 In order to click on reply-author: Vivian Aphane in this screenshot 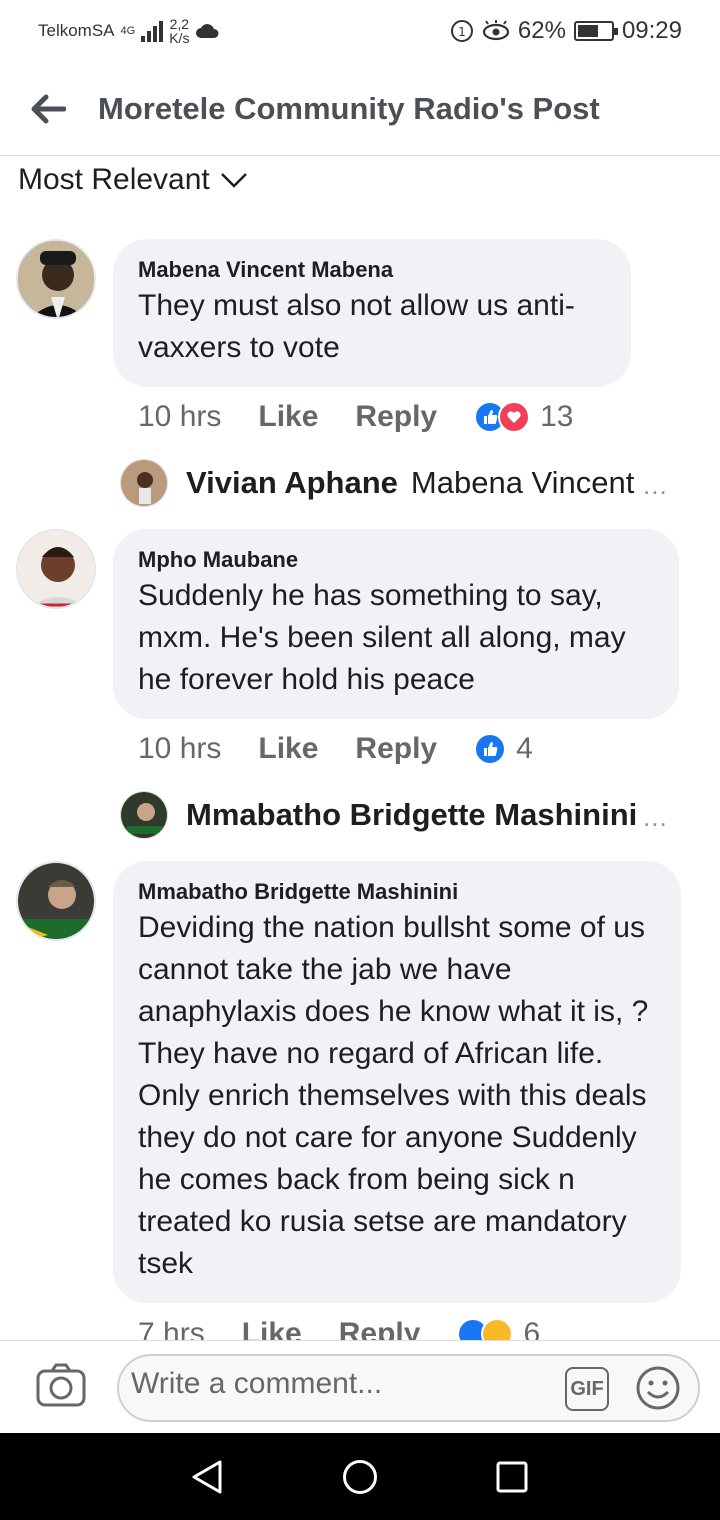, I will do `click(292, 483)`.